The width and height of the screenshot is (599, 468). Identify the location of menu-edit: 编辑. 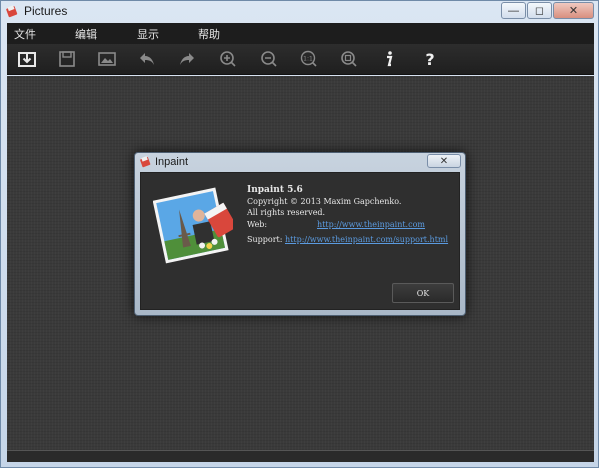
(86, 34).